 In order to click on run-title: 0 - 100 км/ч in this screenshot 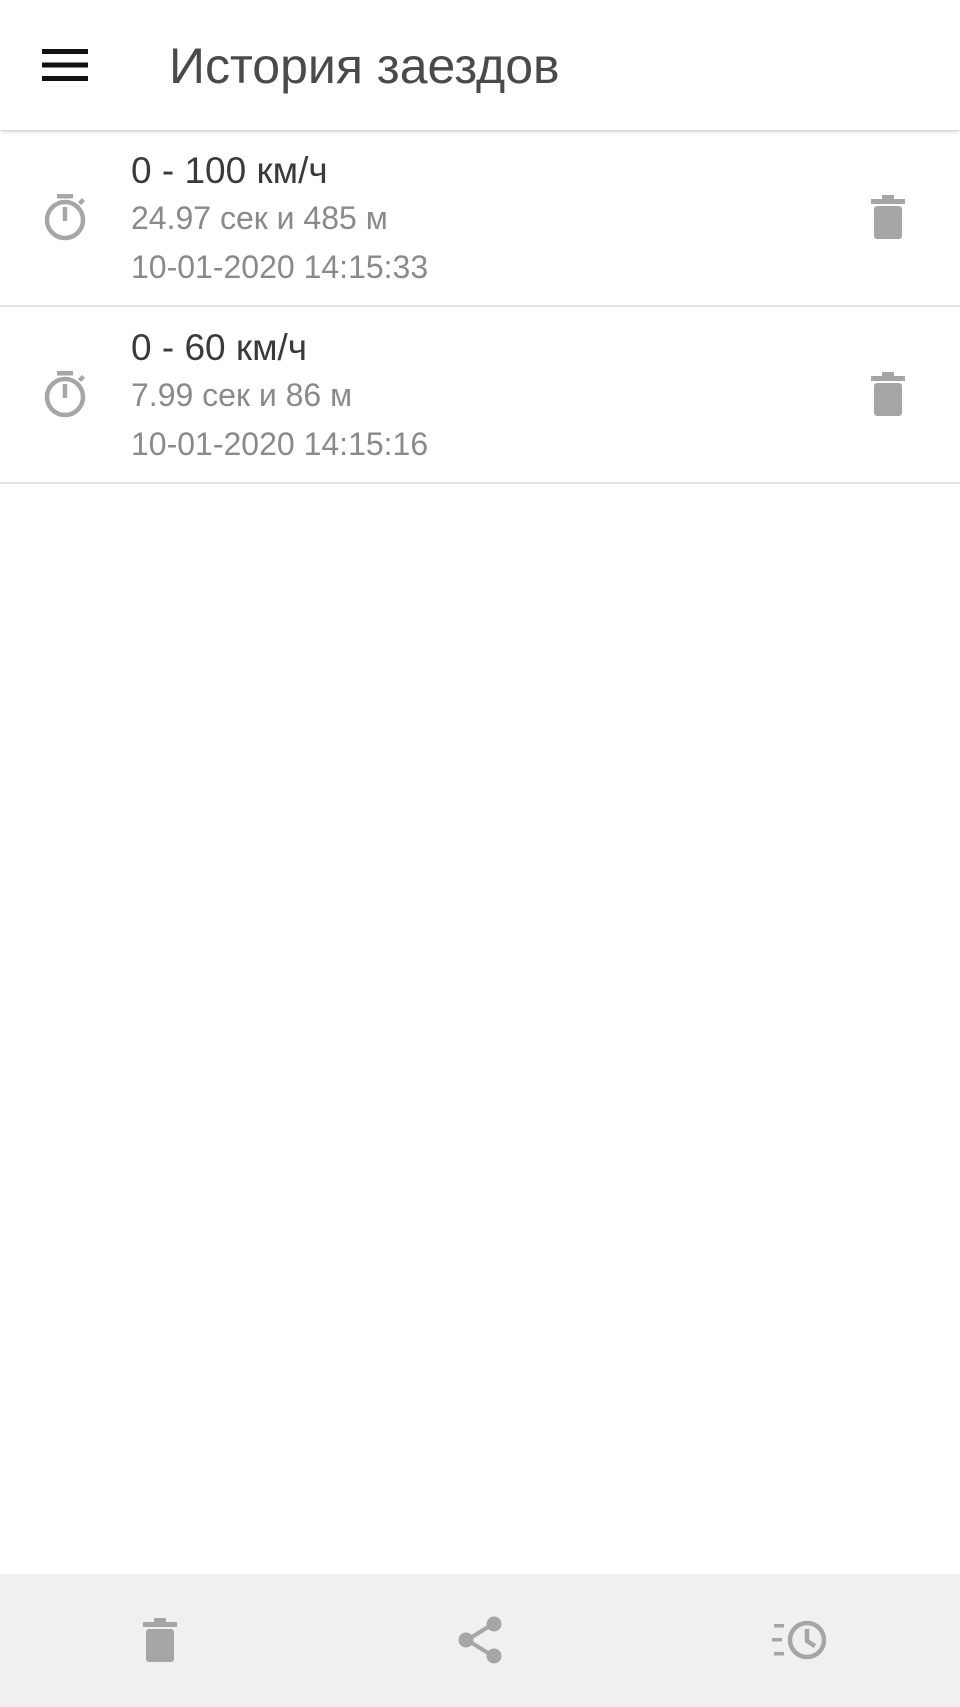, I will do `click(229, 170)`.